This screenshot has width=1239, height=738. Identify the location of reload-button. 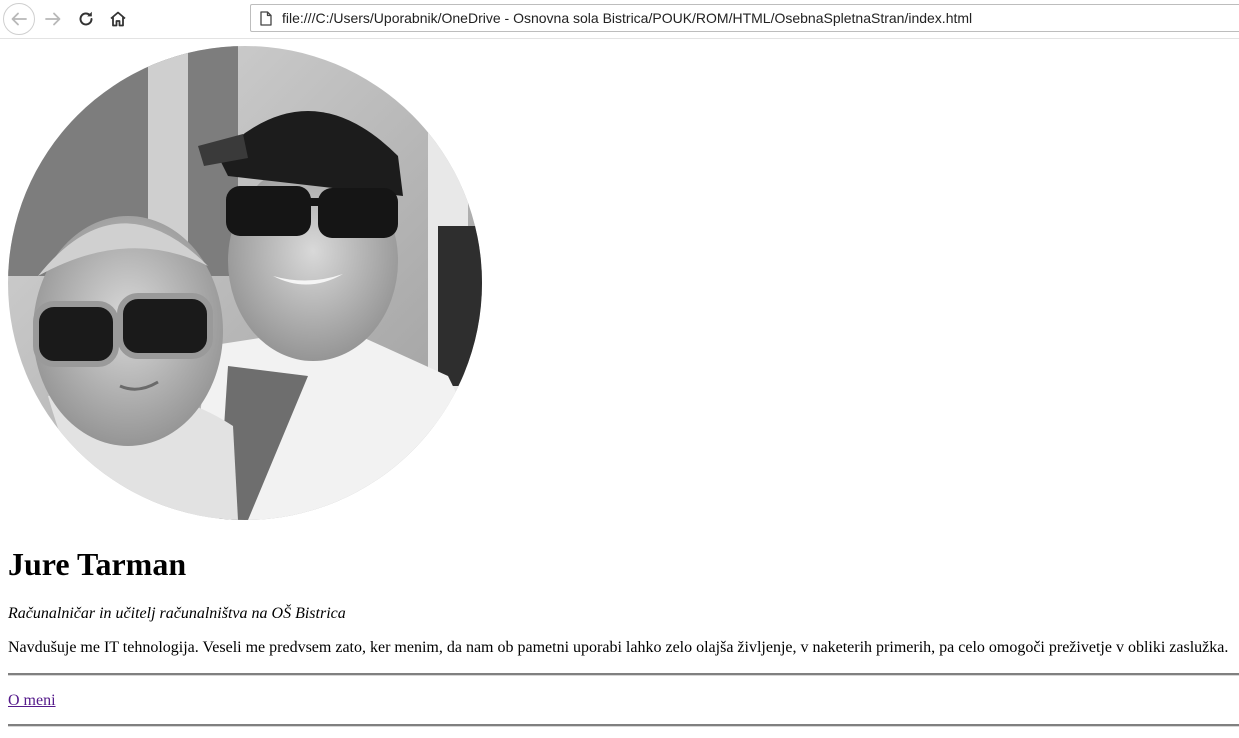
(86, 19).